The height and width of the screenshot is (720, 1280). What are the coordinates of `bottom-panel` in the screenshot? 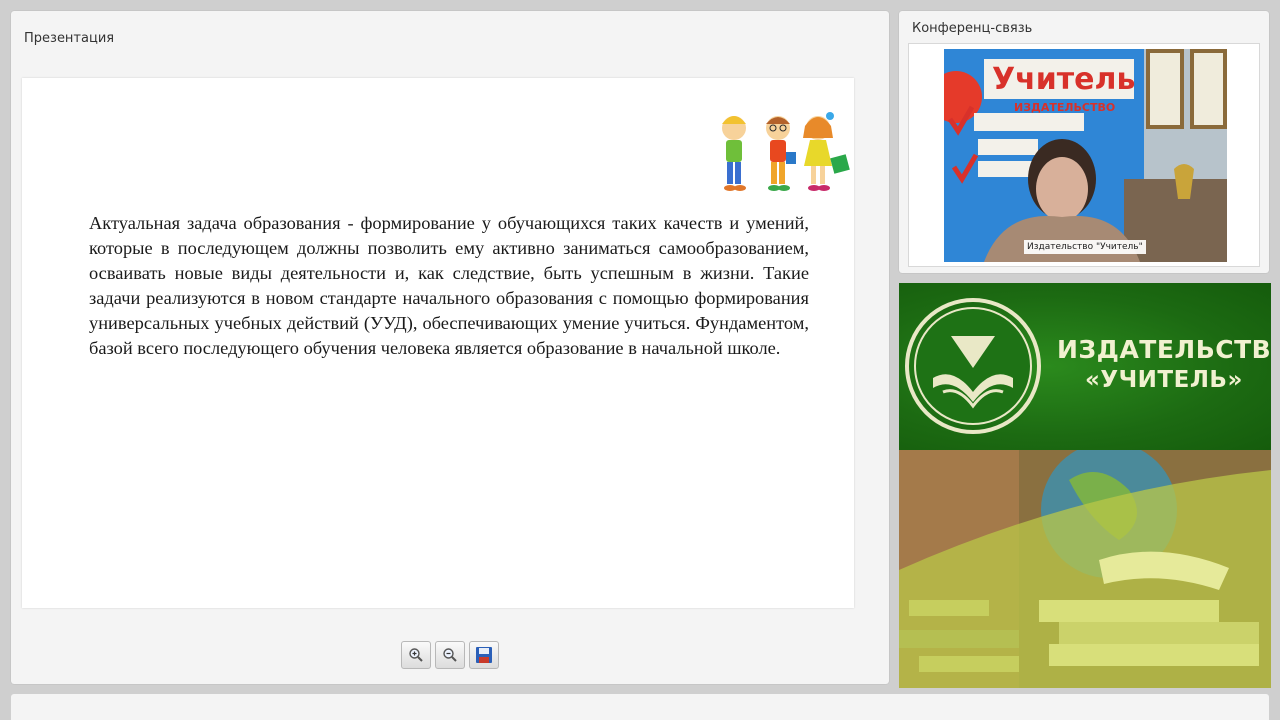 It's located at (640, 707).